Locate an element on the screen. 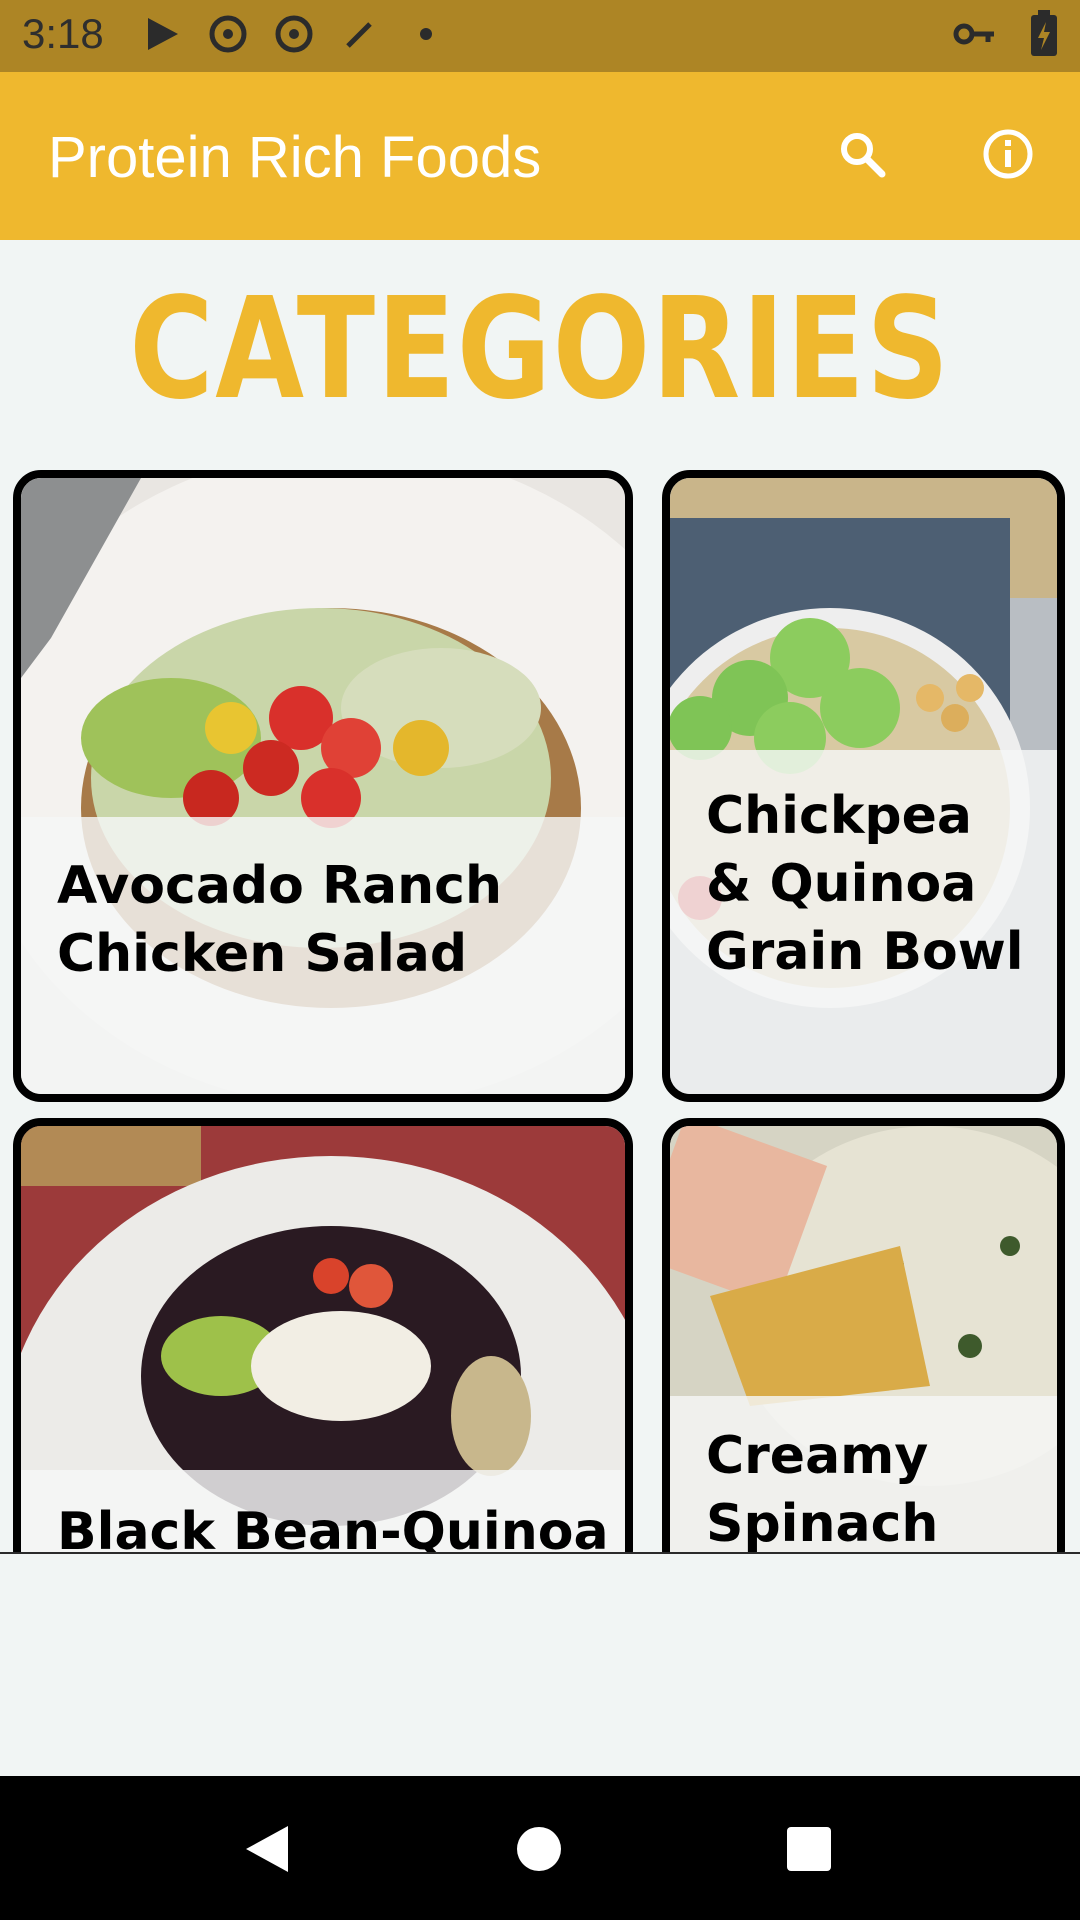  app-bar: Protein Rich Foods is located at coordinates (540, 156).